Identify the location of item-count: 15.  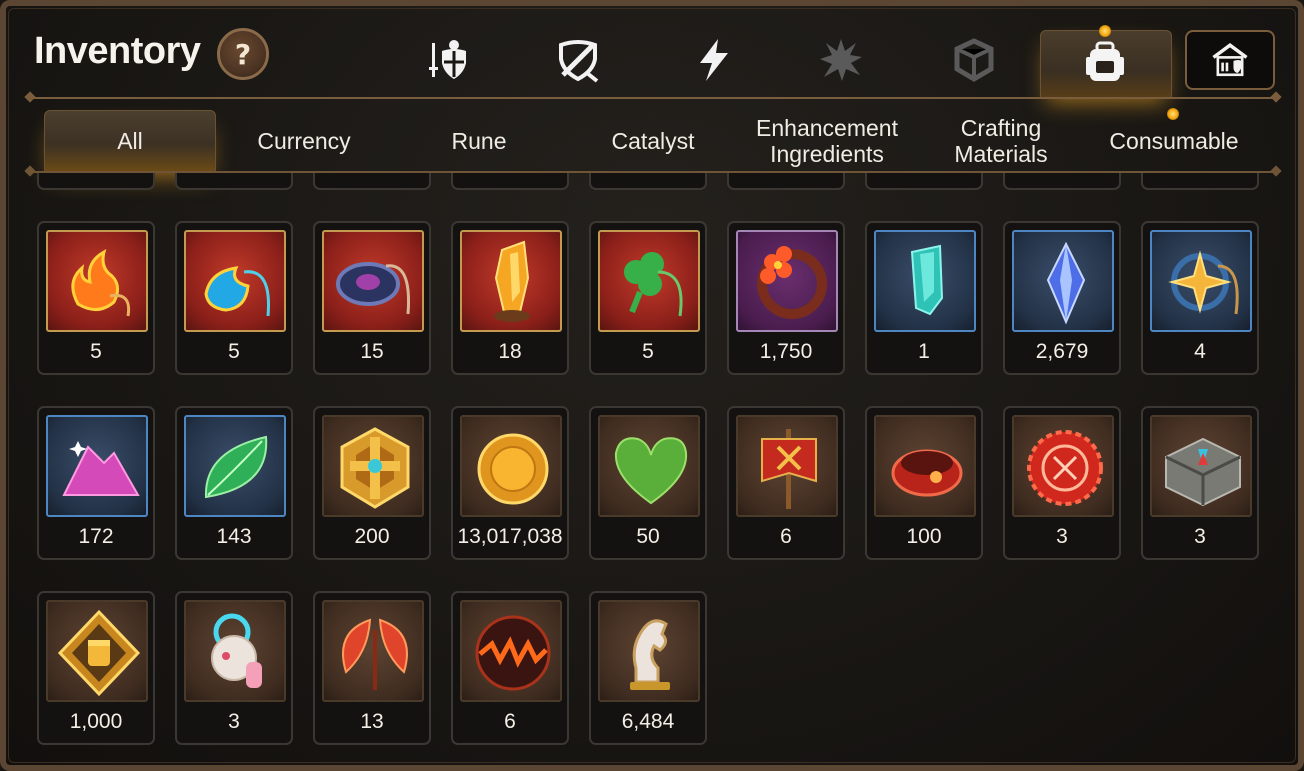
(372, 351).